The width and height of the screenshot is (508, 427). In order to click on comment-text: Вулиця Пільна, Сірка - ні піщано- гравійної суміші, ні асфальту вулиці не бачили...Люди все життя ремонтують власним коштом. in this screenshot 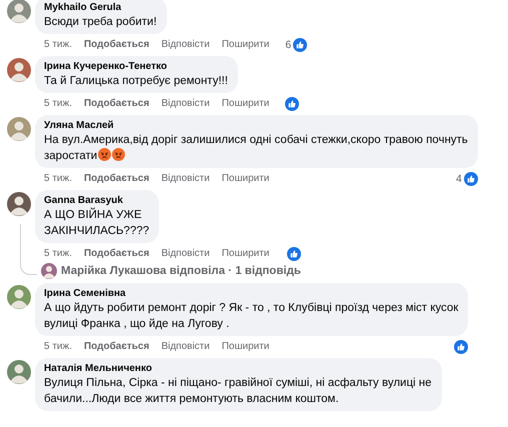, I will do `click(238, 391)`.